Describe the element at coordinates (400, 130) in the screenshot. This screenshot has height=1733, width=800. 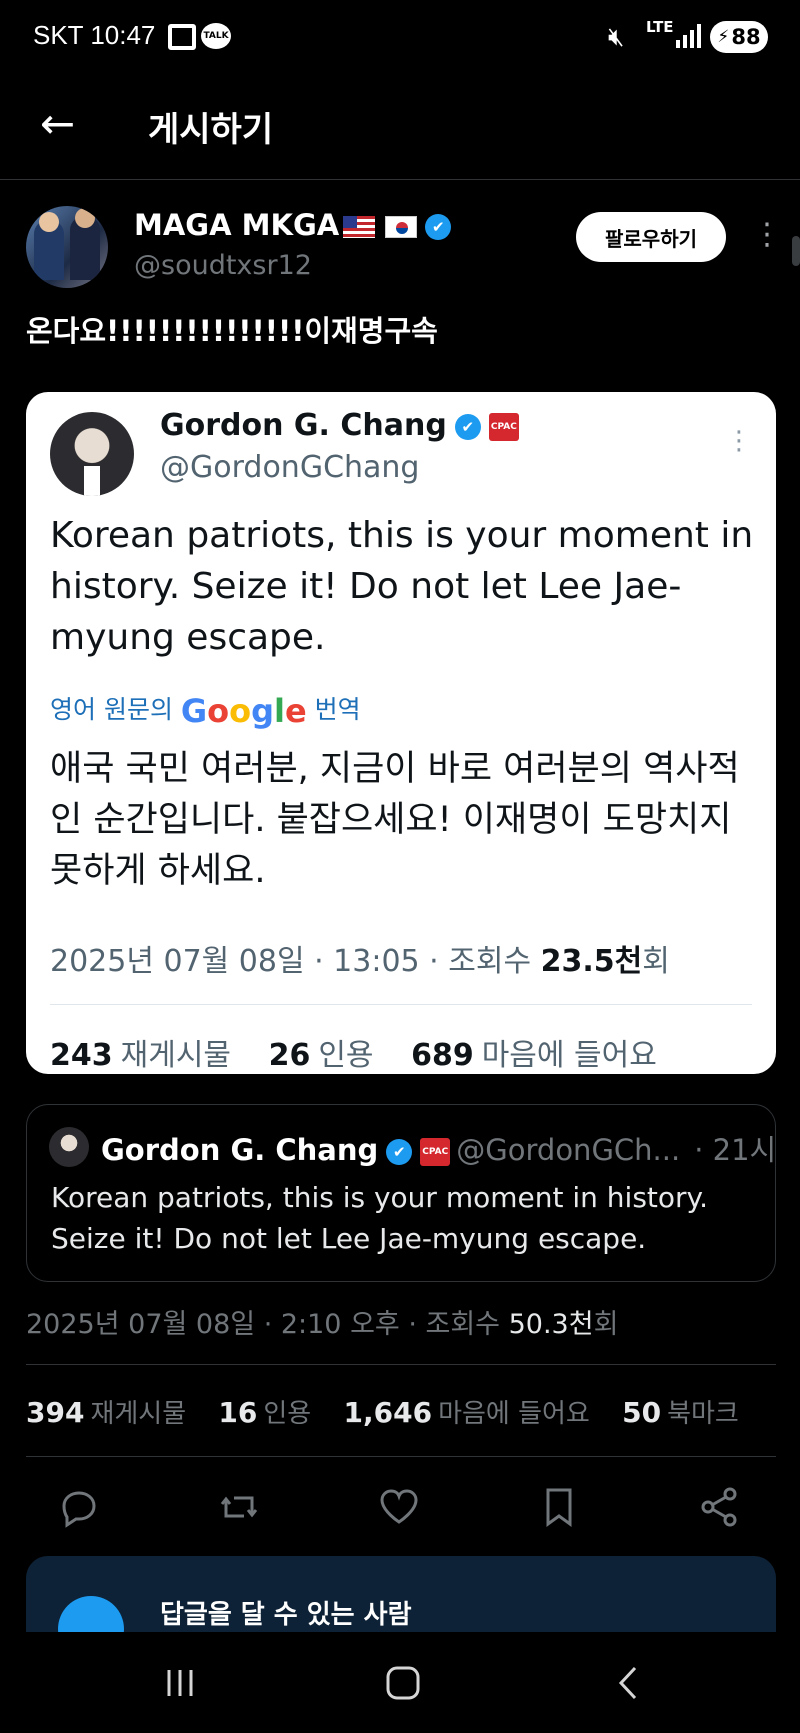
I see `top-bar: ← 게시하기` at that location.